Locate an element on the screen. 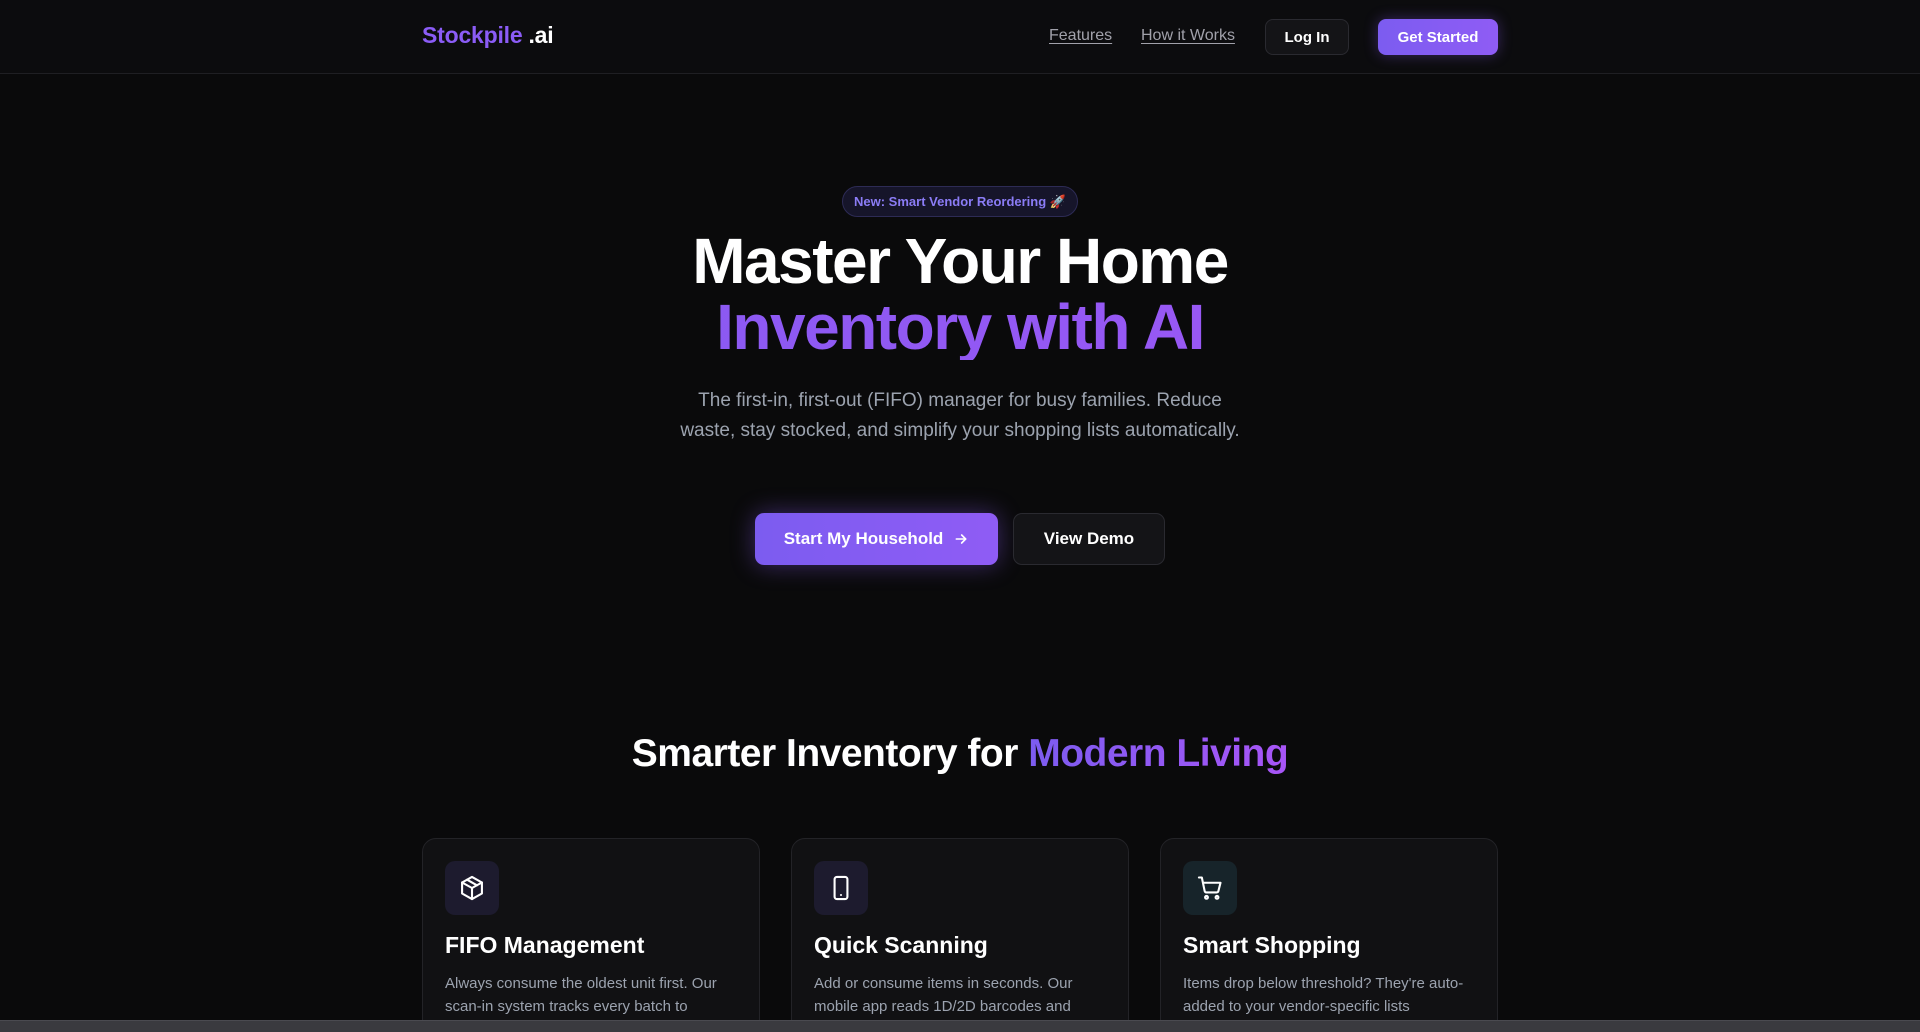  brand-suffix: .ai is located at coordinates (541, 35).